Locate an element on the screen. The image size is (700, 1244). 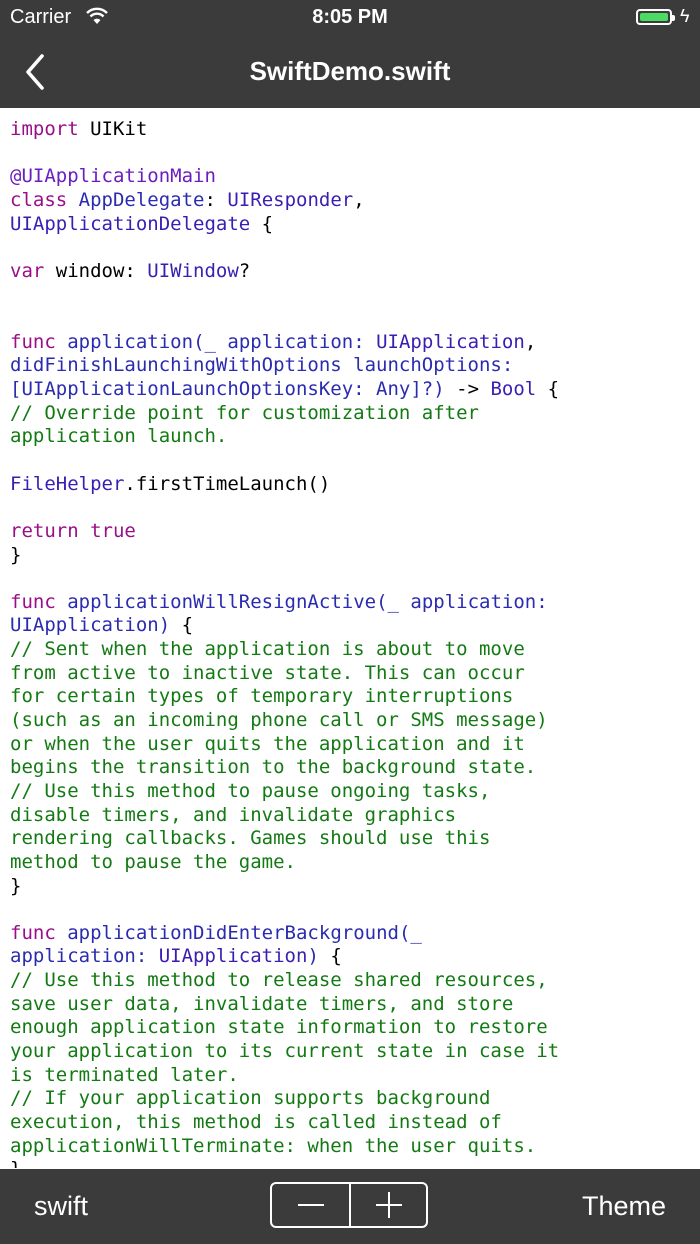
navigation-bar: SwiftDemo.swift is located at coordinates (350, 72).